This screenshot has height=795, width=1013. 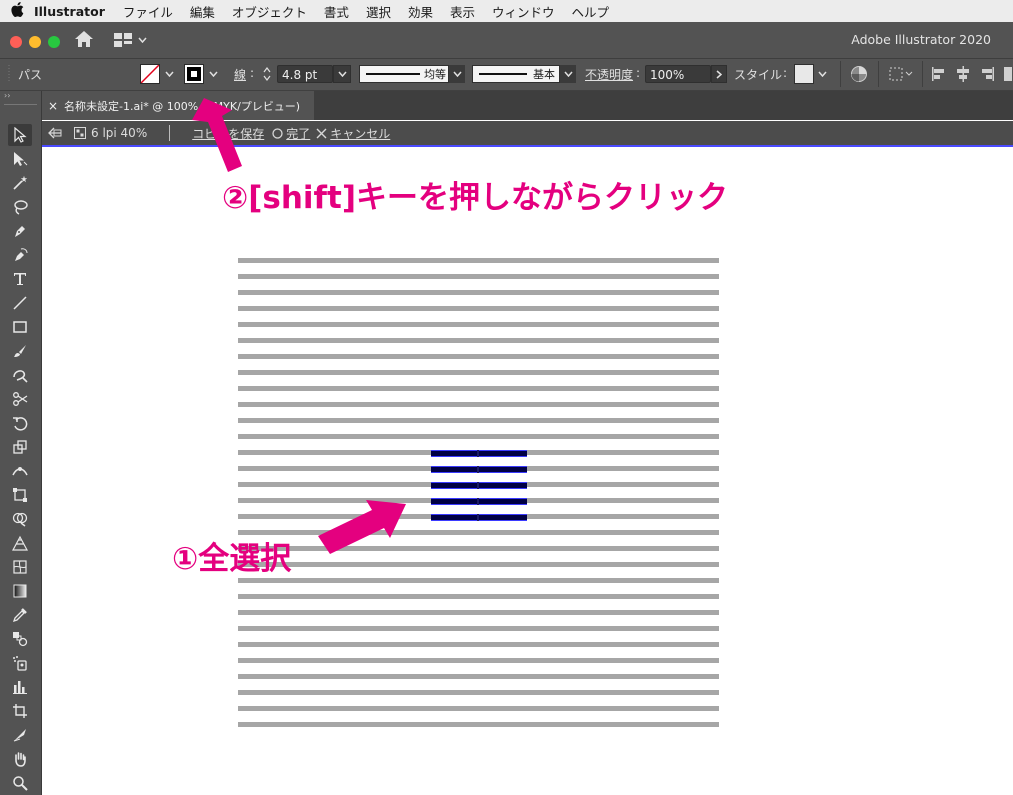 I want to click on window-title-bar: Adobe Illustrator 2020, so click(x=506, y=40).